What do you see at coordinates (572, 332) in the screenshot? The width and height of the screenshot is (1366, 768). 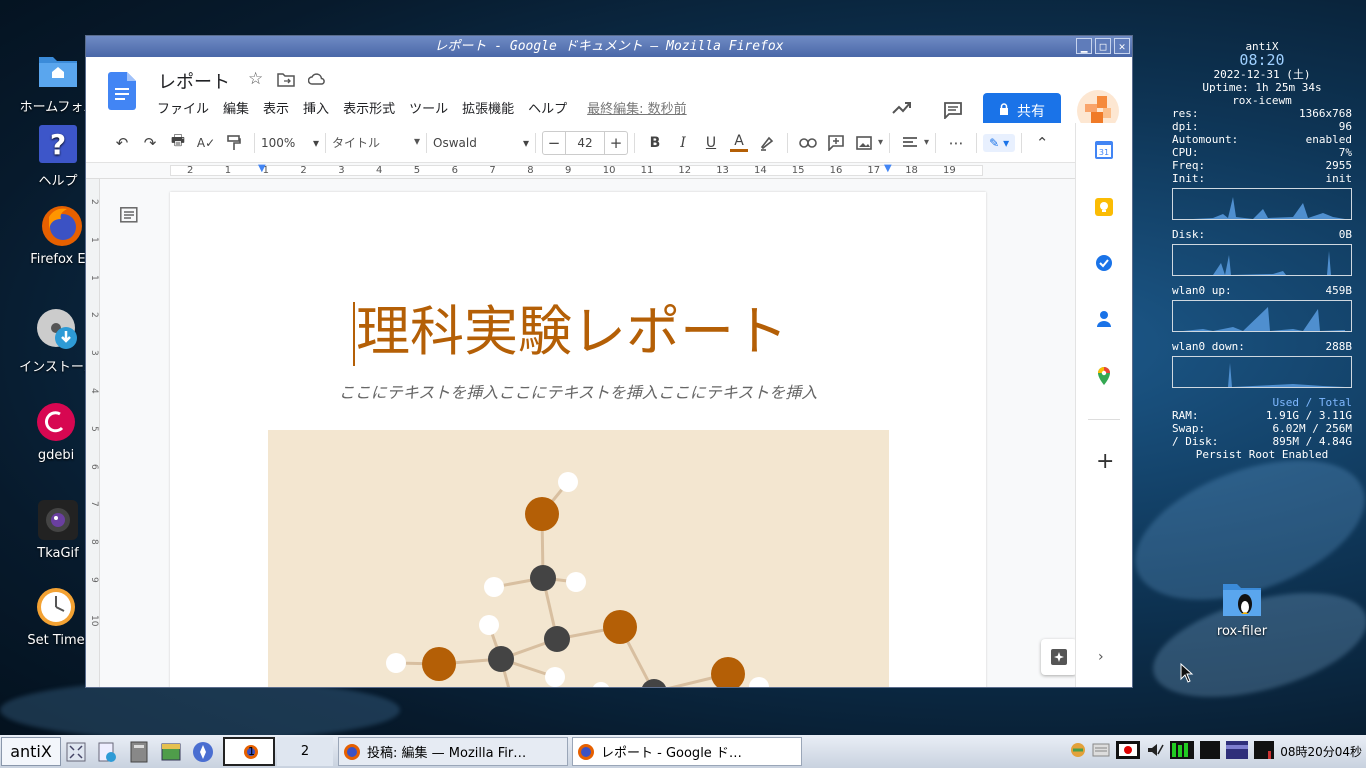 I see `page-title: 理科実験レポート` at bounding box center [572, 332].